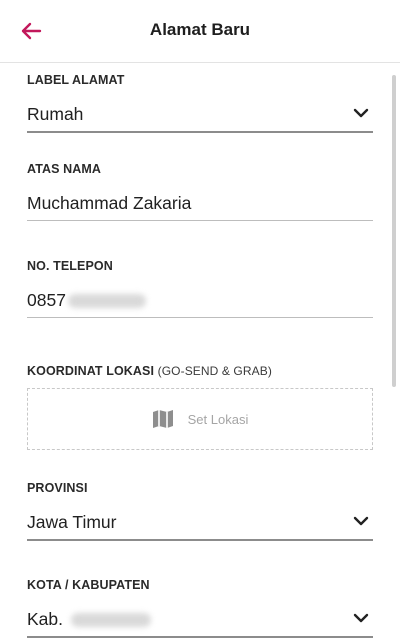 This screenshot has width=400, height=642. I want to click on kota-kabupaten-value: Kab., so click(45, 619).